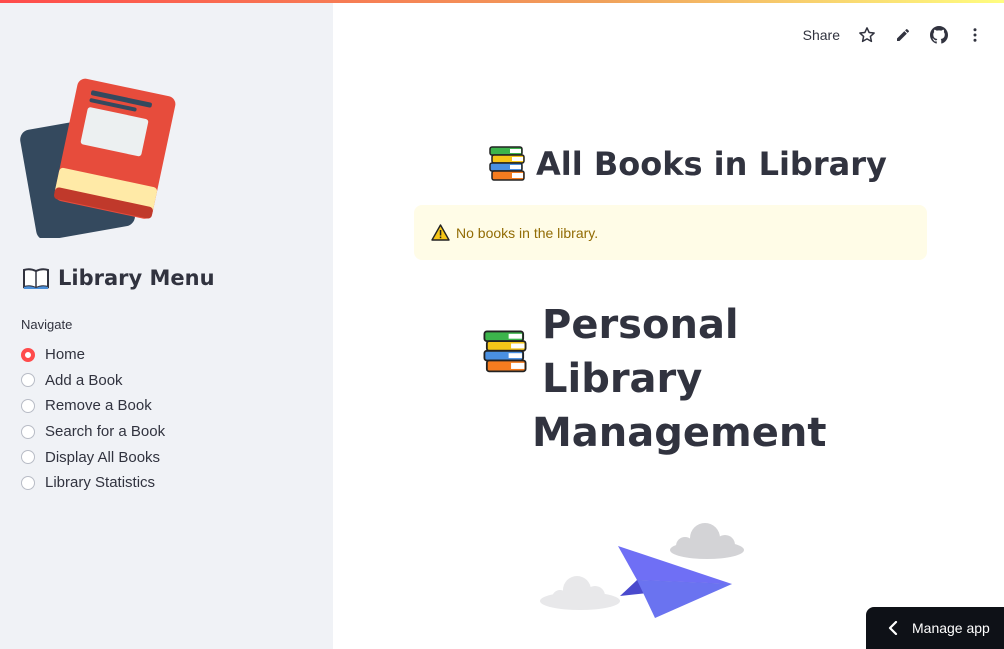 This screenshot has width=1004, height=649. I want to click on radio-option-remove-book: Remove a Book, so click(93, 406).